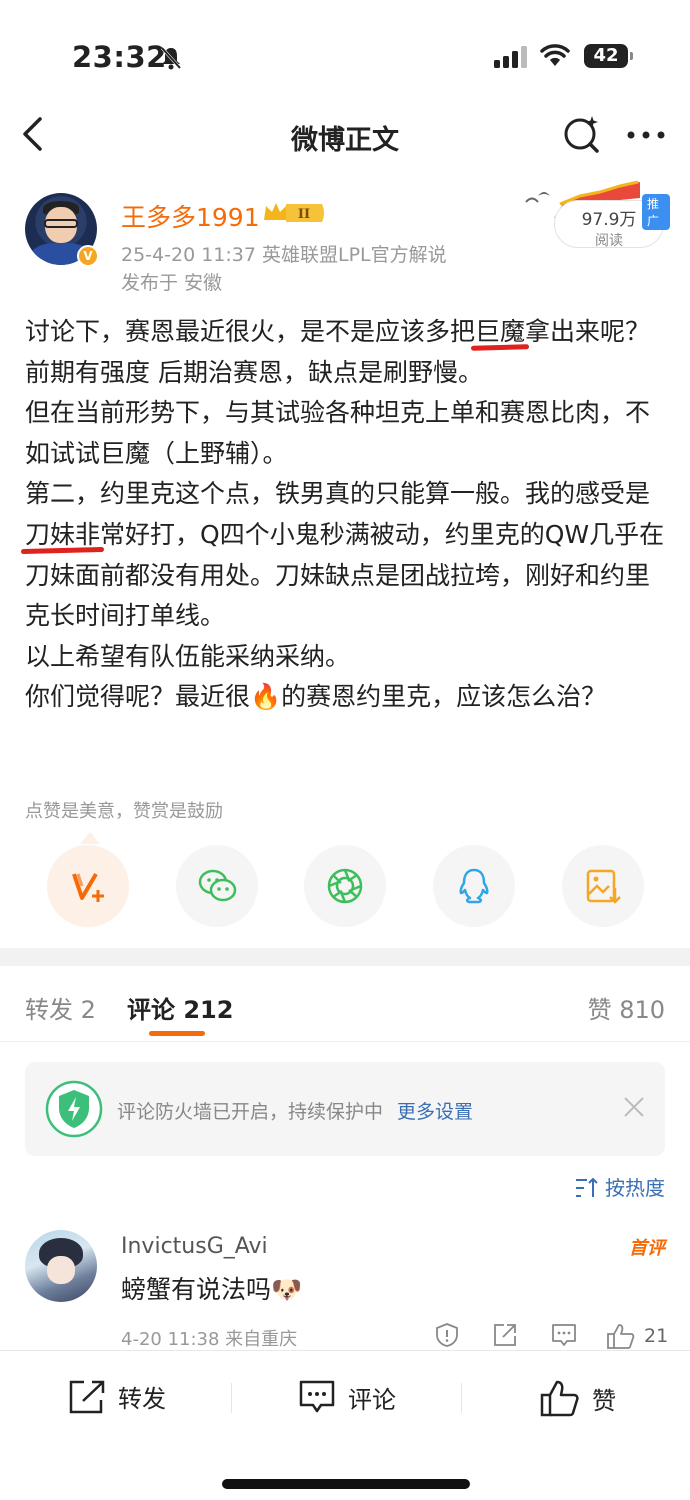 The image size is (690, 1500). What do you see at coordinates (656, 1336) in the screenshot?
I see `comment-like-count: 21` at bounding box center [656, 1336].